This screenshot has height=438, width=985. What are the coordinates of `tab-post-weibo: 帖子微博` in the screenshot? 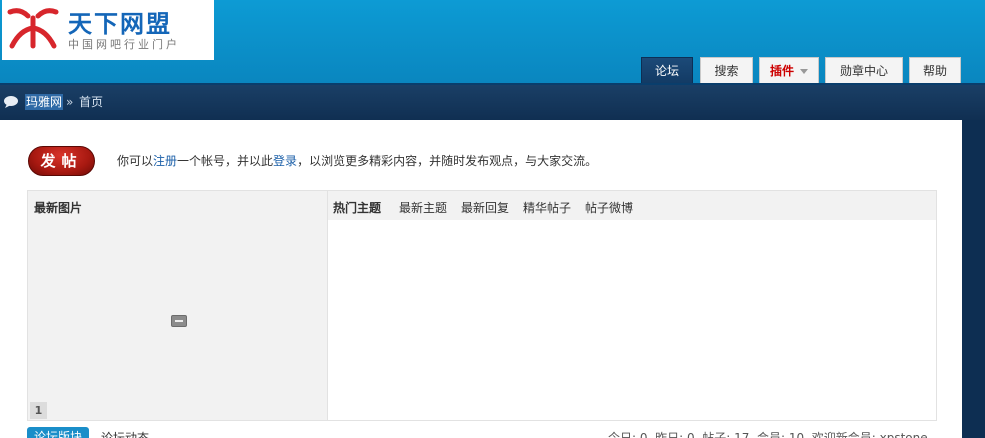 It's located at (609, 207).